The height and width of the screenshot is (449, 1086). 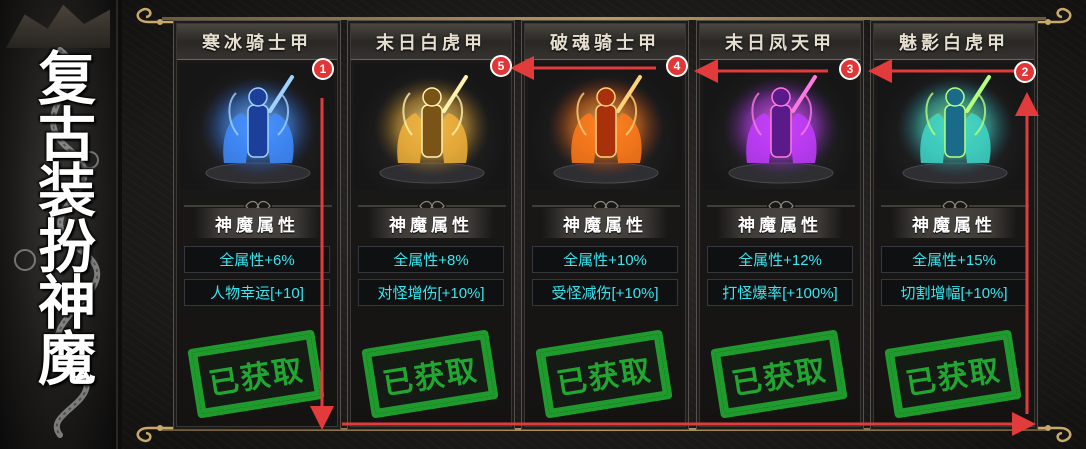 I want to click on card-header: 破魂骑士甲, so click(x=605, y=42).